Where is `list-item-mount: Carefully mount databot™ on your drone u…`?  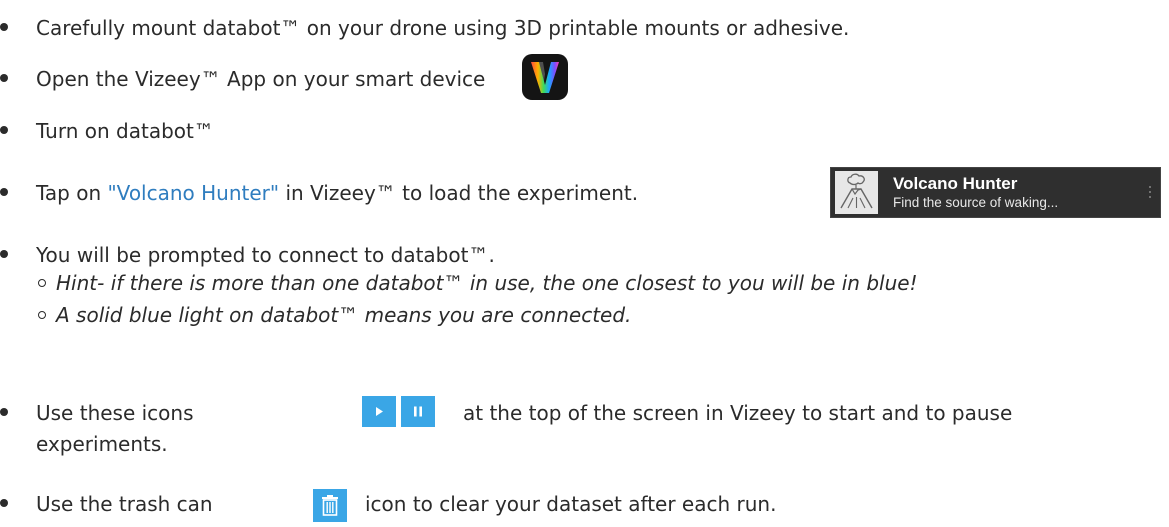
list-item-mount: Carefully mount databot™ on your drone u… is located at coordinates (425, 27).